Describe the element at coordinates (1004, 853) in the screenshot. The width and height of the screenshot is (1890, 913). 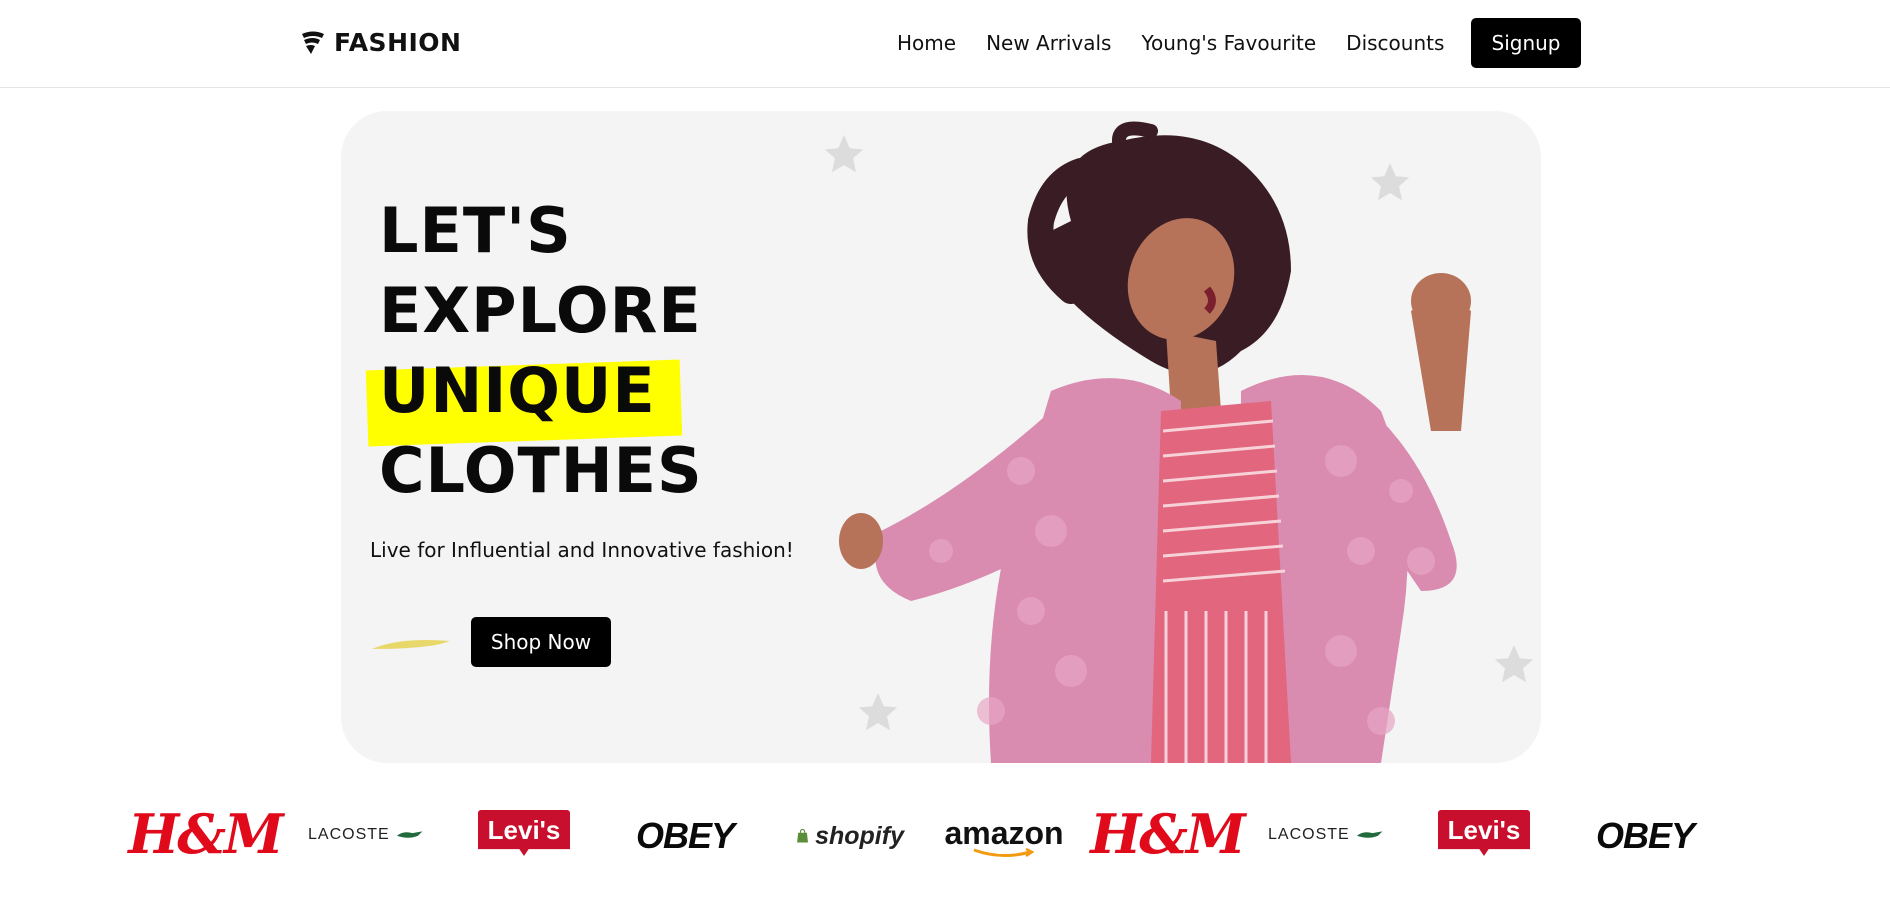
I see `smile-arrow-icon` at that location.